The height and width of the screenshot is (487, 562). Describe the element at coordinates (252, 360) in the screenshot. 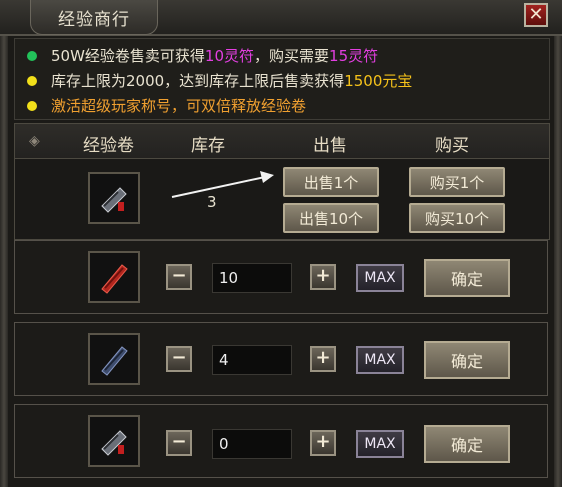

I see `quantity-input: 4` at that location.